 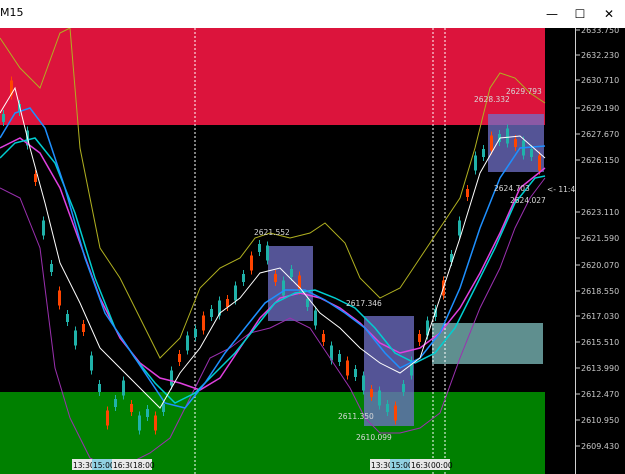 What do you see at coordinates (600, 80) in the screenshot?
I see `price-label: 2630.710` at bounding box center [600, 80].